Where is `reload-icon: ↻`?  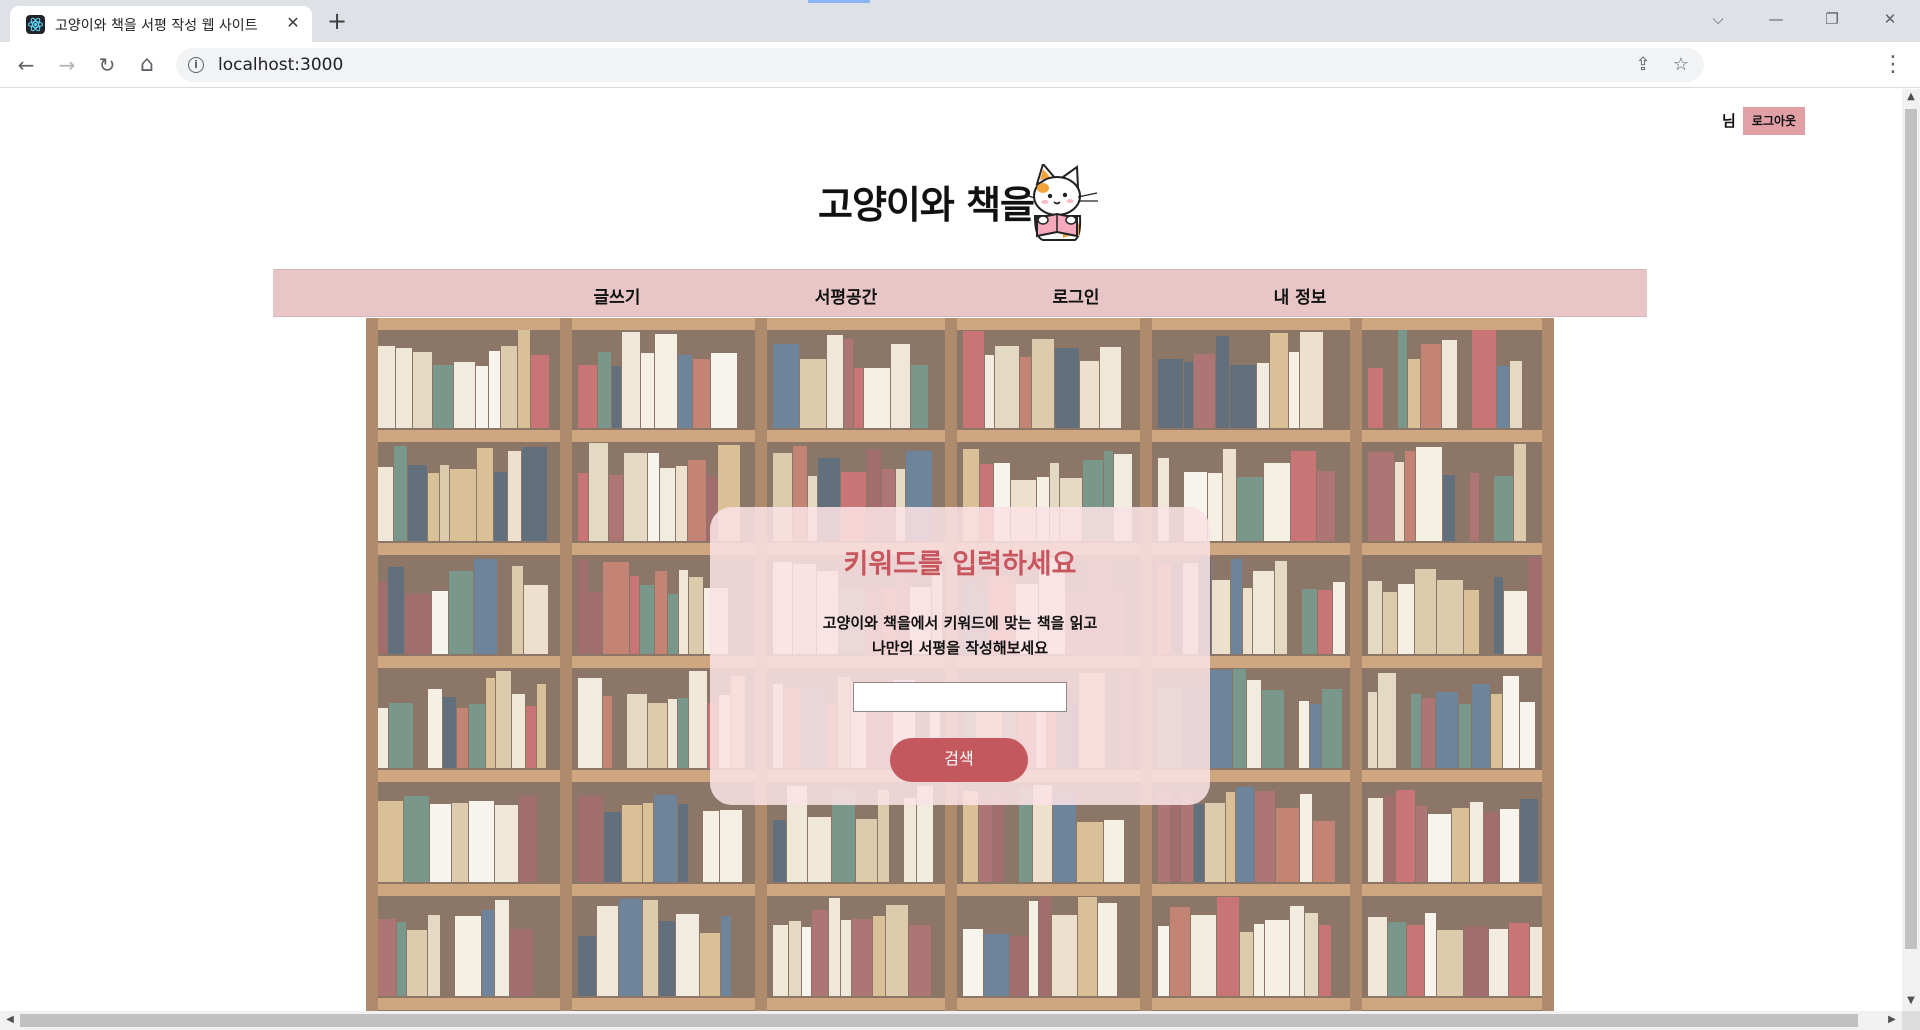
reload-icon: ↻ is located at coordinates (107, 65).